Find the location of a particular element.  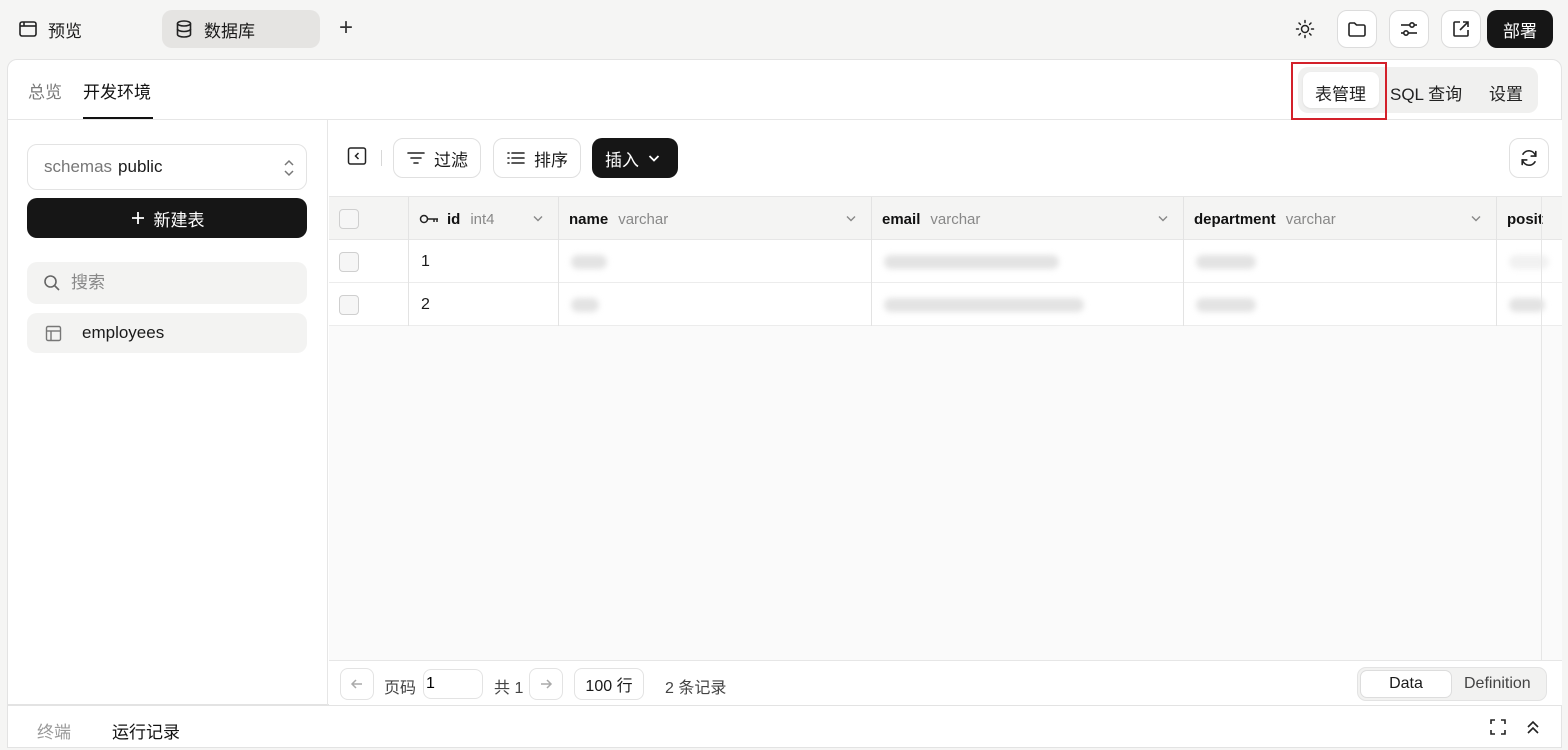

schema-select: schemas public is located at coordinates (167, 167).